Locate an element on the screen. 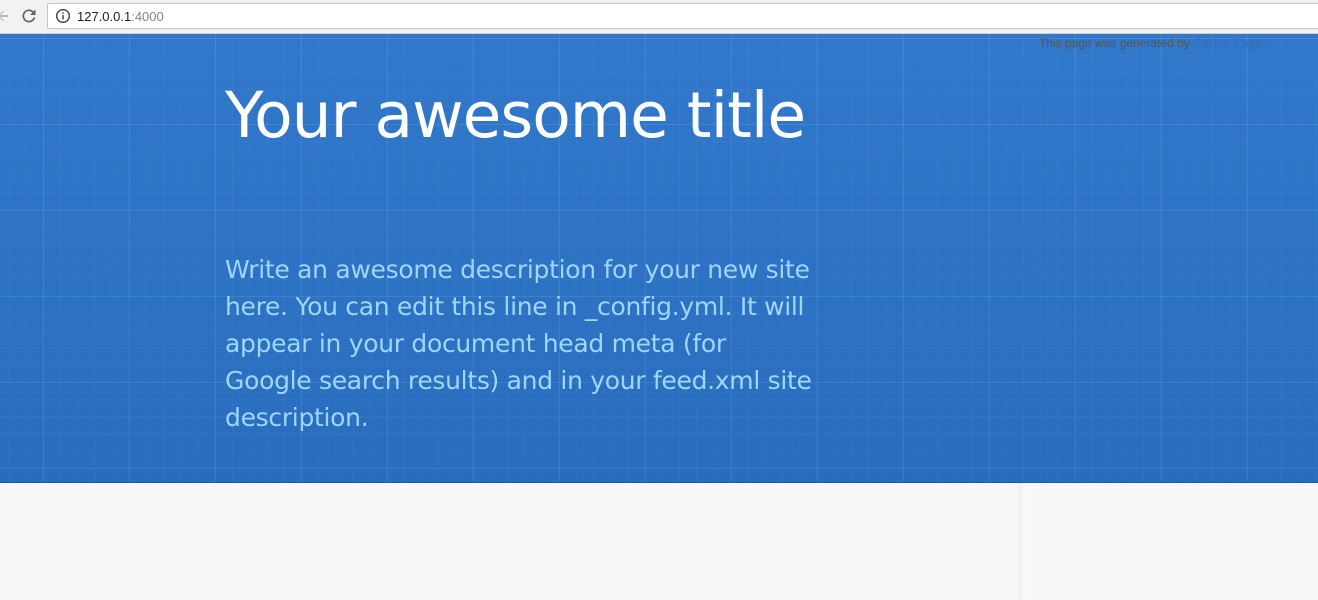 The width and height of the screenshot is (1318, 600). back-button is located at coordinates (6, 16).